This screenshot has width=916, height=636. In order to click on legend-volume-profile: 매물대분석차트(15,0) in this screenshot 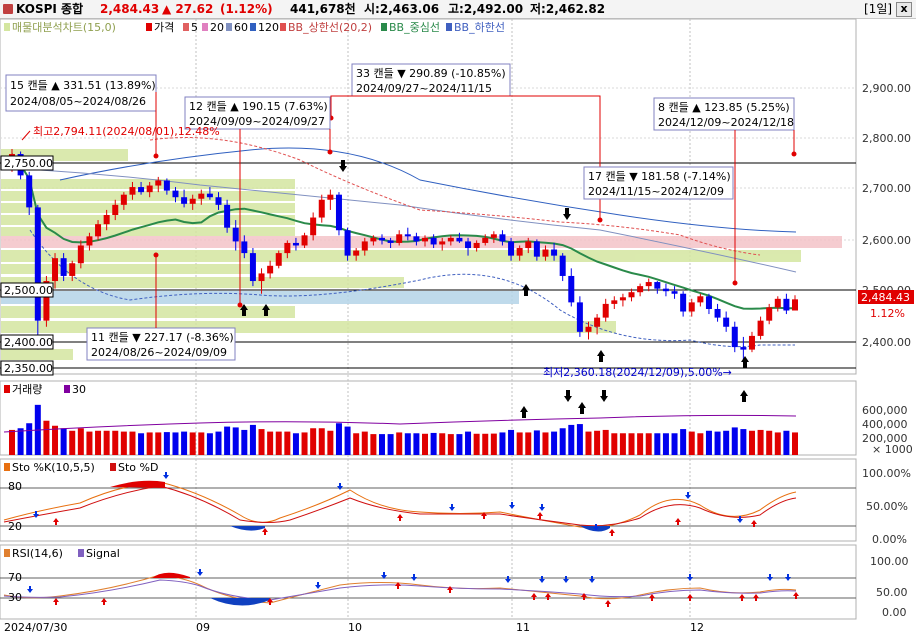, I will do `click(64, 27)`.